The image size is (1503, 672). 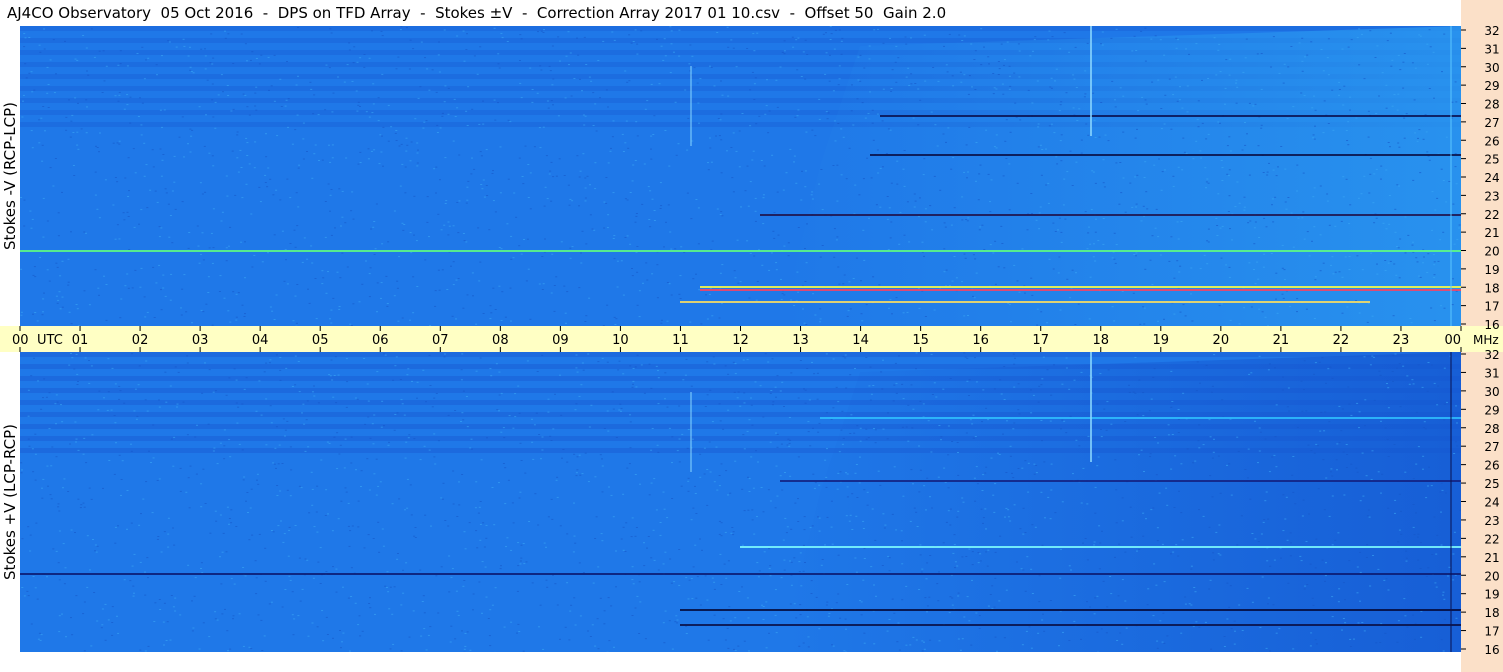 I want to click on freq-tick-label: 22, so click(x=1491, y=215).